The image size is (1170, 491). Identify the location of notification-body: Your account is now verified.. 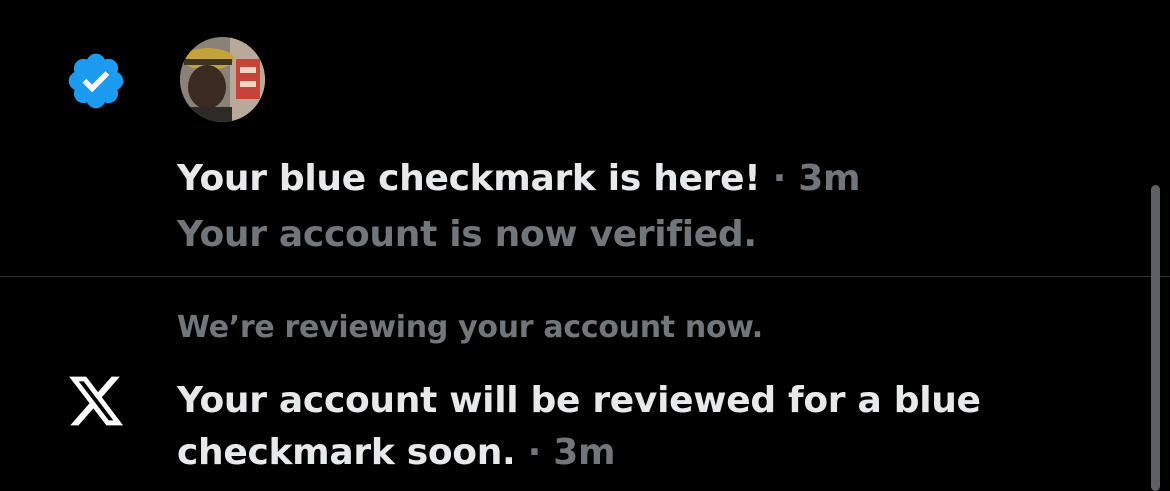
(467, 234).